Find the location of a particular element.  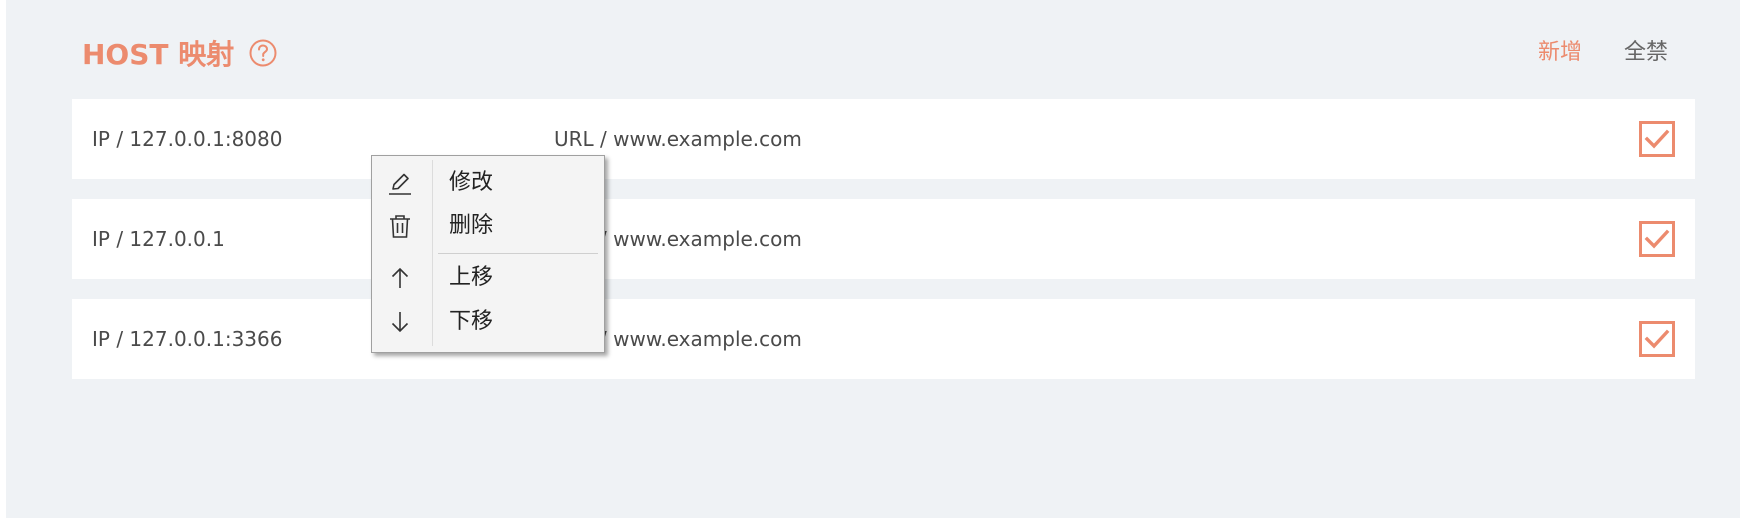

pencil-icon is located at coordinates (400, 183).